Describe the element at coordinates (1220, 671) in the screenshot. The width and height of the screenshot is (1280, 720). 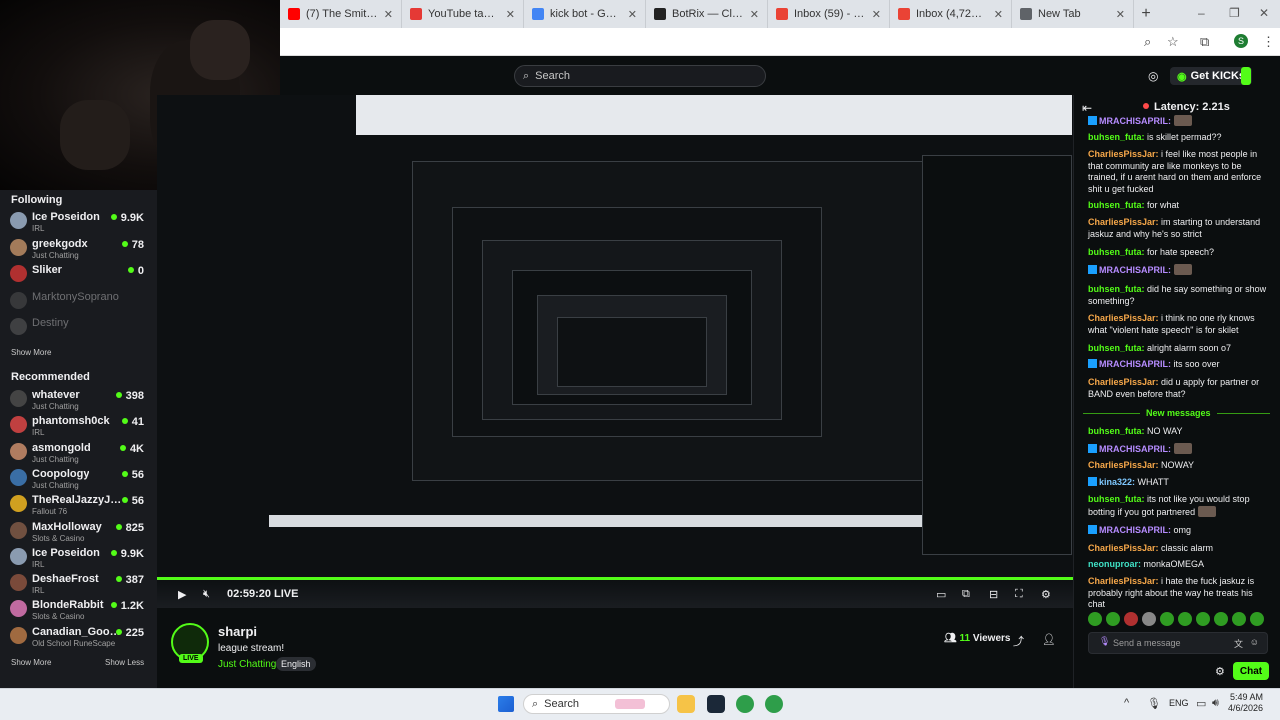
I see `chat-settings-icon: ⚙` at that location.